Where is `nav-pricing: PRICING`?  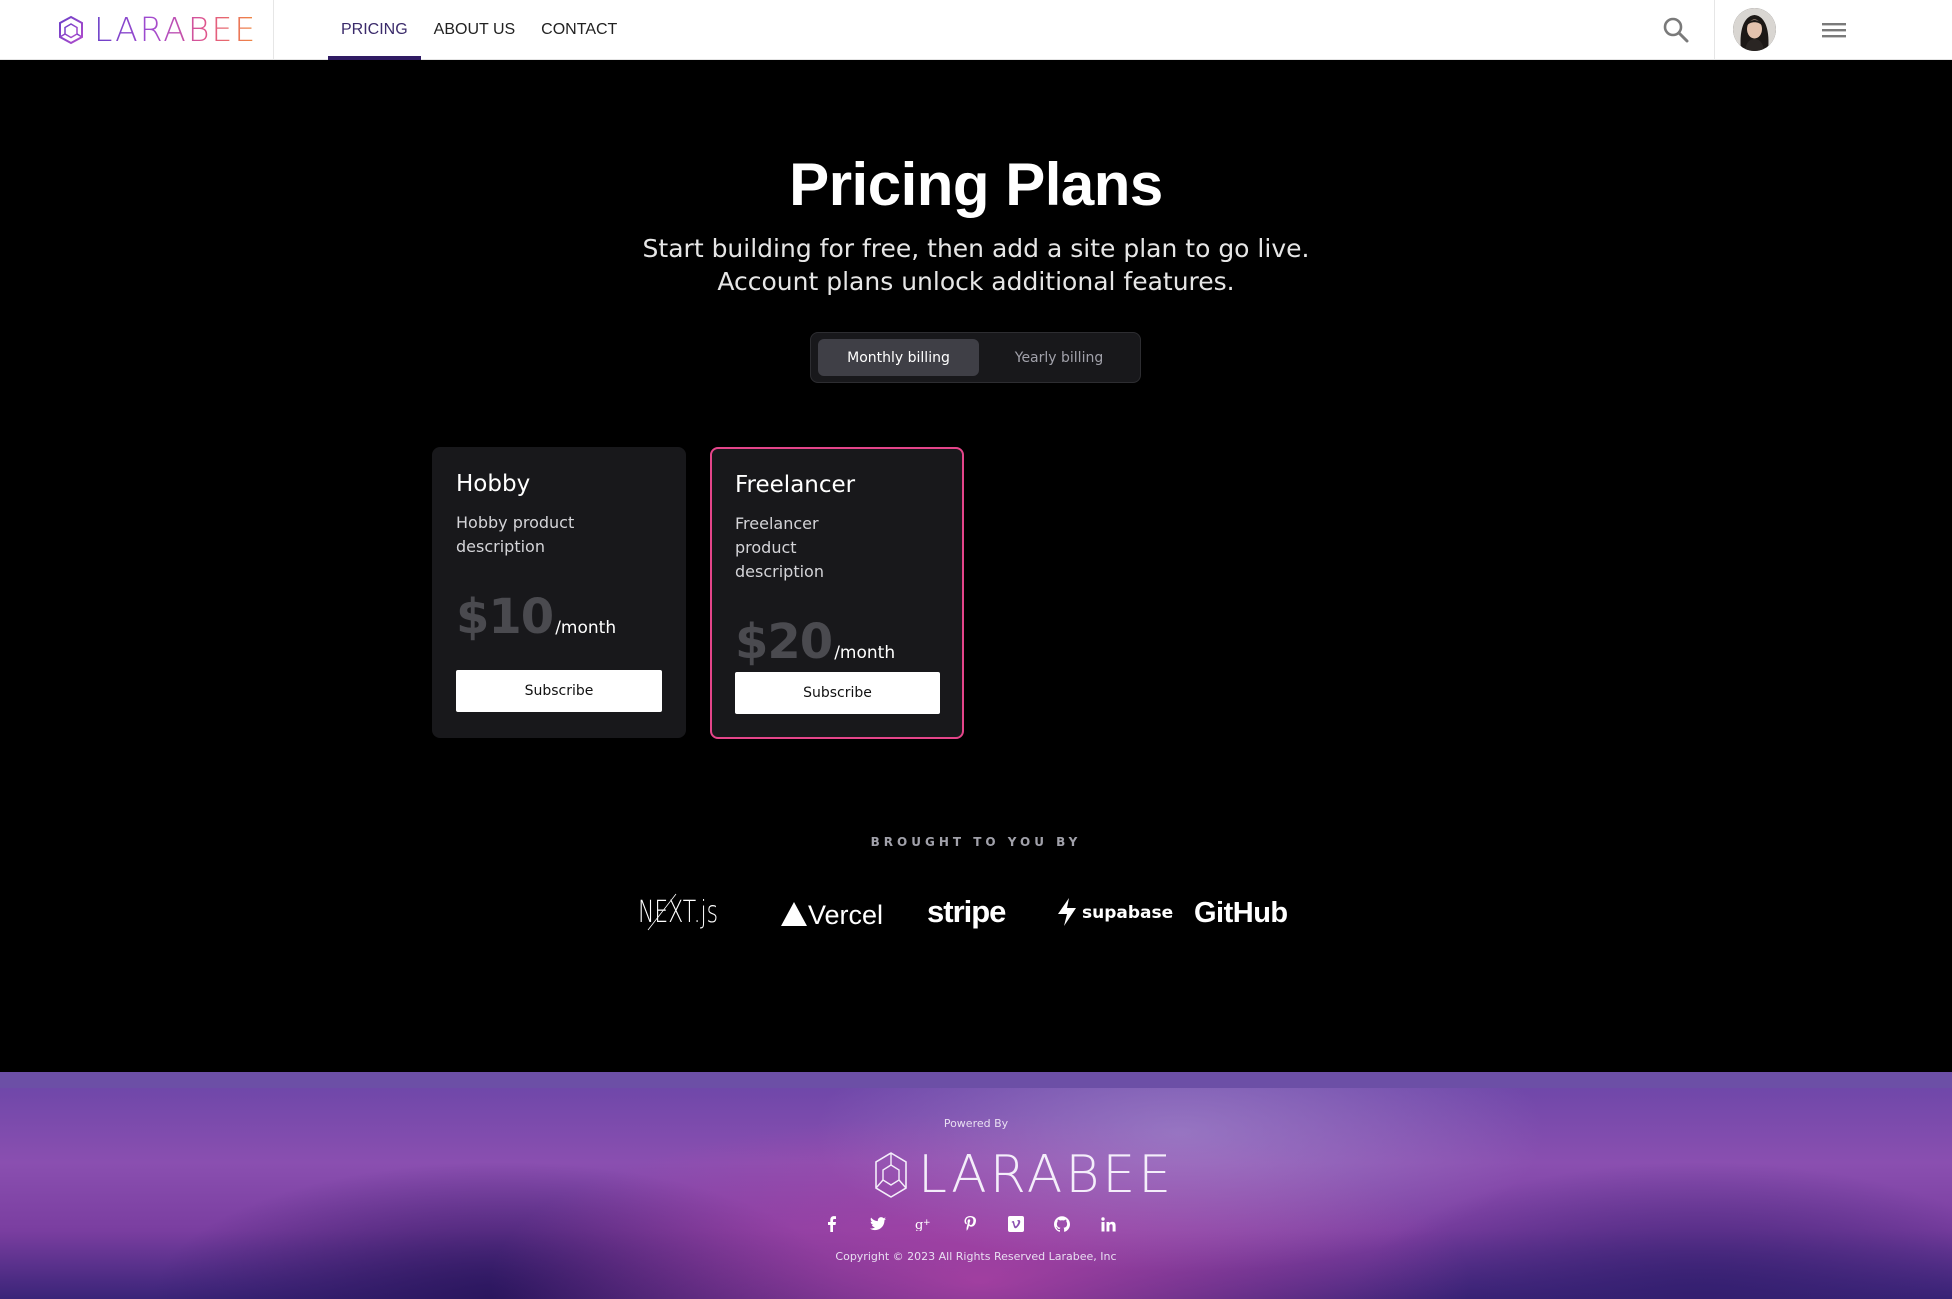 nav-pricing: PRICING is located at coordinates (374, 30).